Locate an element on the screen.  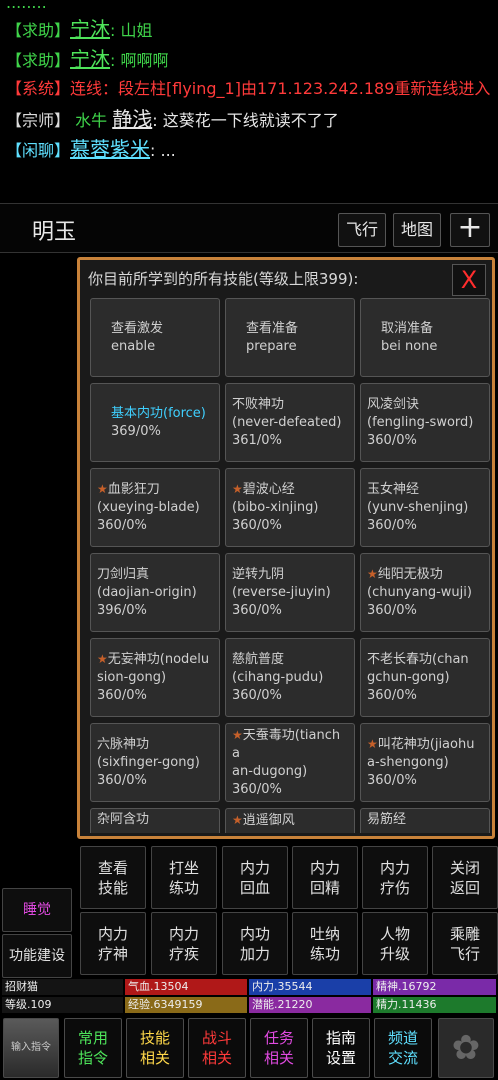
action-label: 疗神 is located at coordinates (112, 953).